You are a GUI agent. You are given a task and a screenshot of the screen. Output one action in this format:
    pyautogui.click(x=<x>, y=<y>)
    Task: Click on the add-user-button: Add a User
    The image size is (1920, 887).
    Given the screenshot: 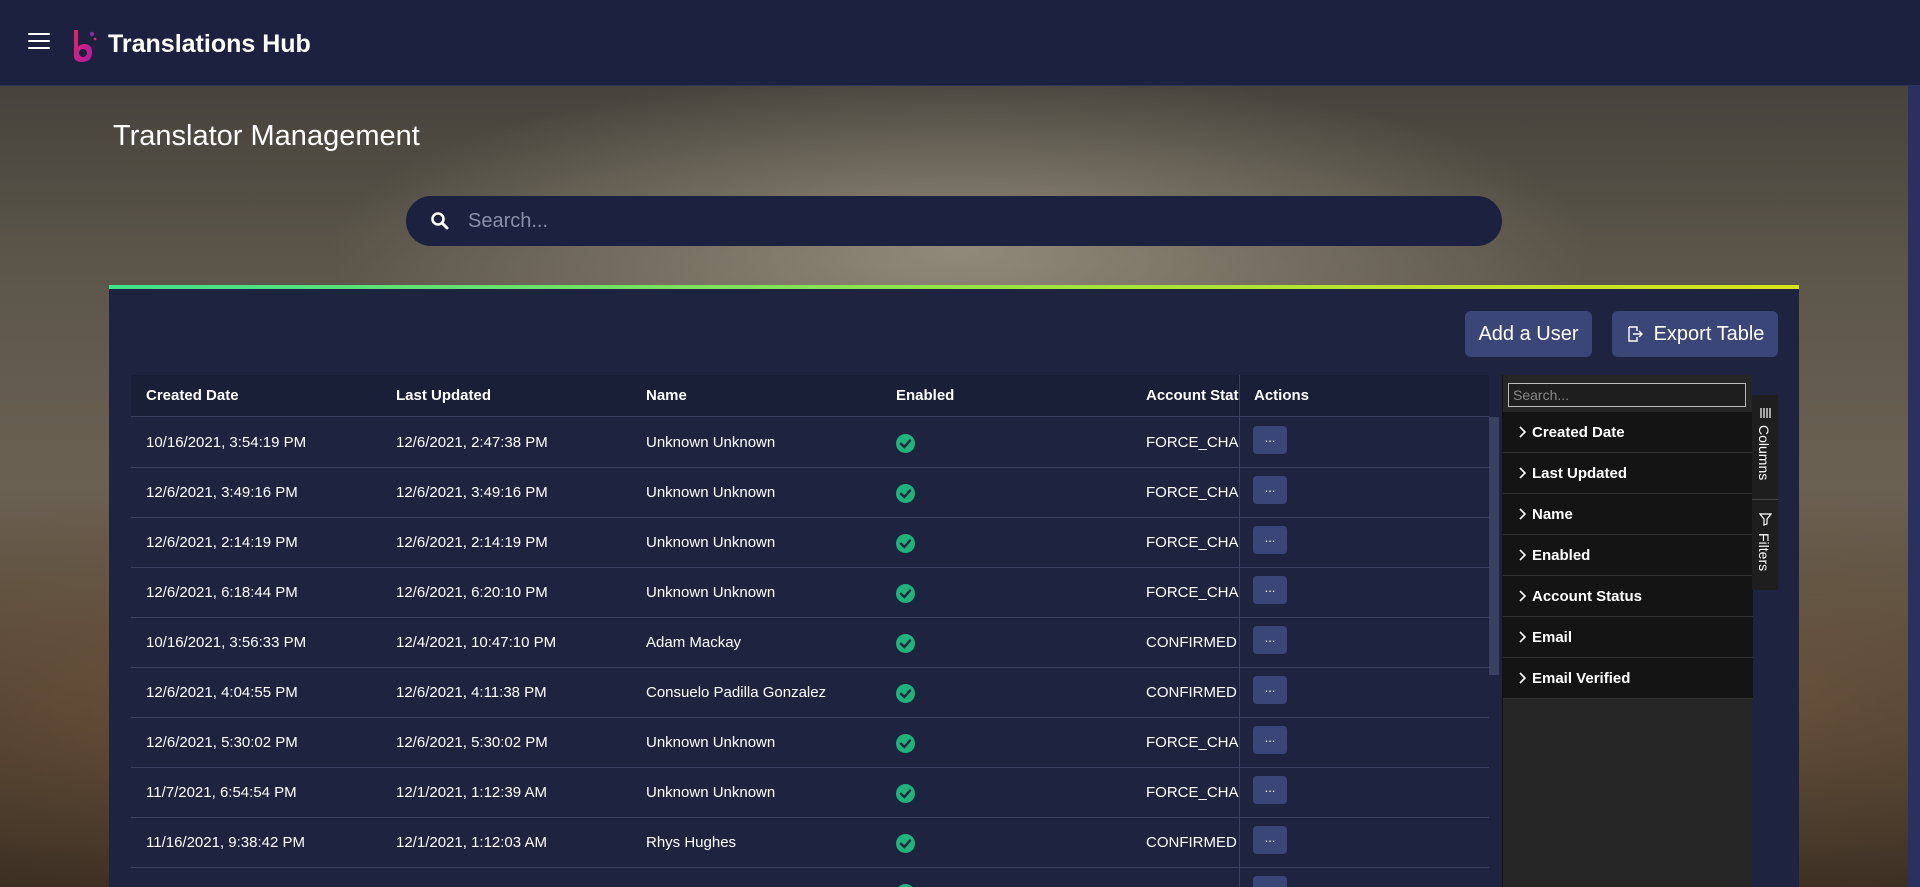 What is the action you would take?
    pyautogui.click(x=1528, y=334)
    